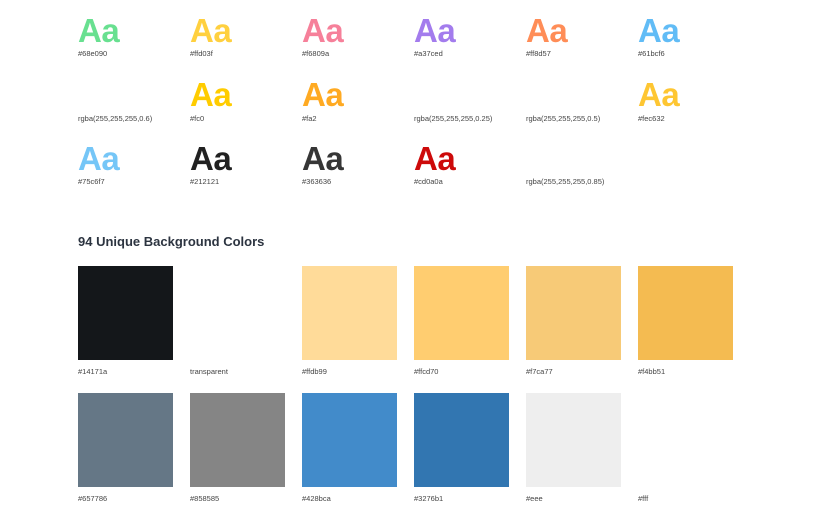  I want to click on text-color-sample: Aa #75c6f7, so click(134, 168).